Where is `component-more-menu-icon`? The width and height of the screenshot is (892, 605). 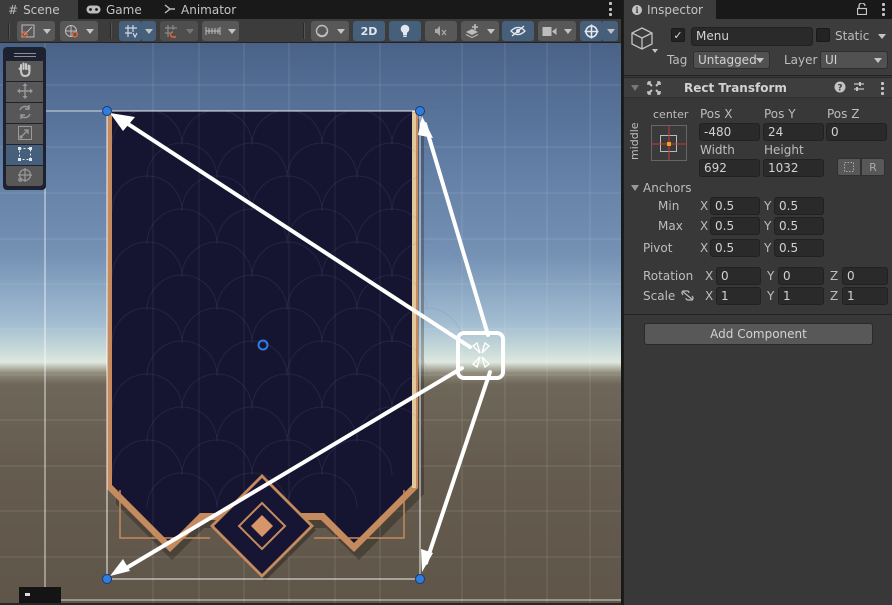 component-more-menu-icon is located at coordinates (882, 88).